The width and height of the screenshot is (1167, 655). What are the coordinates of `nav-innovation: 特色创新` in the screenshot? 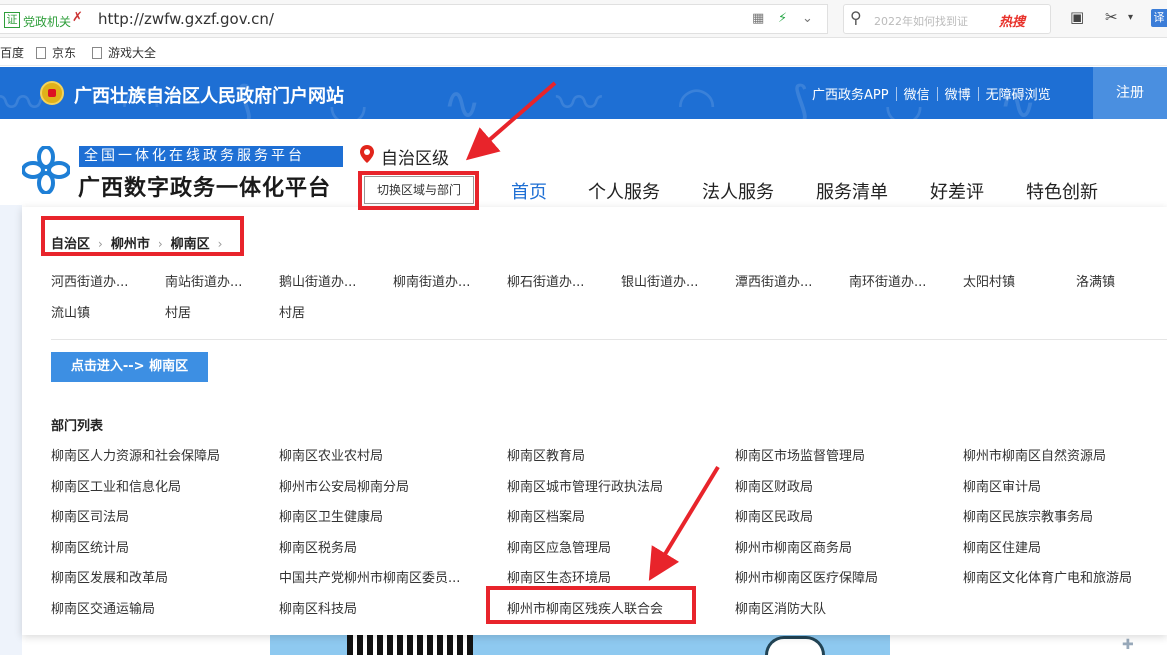 It's located at (1062, 191).